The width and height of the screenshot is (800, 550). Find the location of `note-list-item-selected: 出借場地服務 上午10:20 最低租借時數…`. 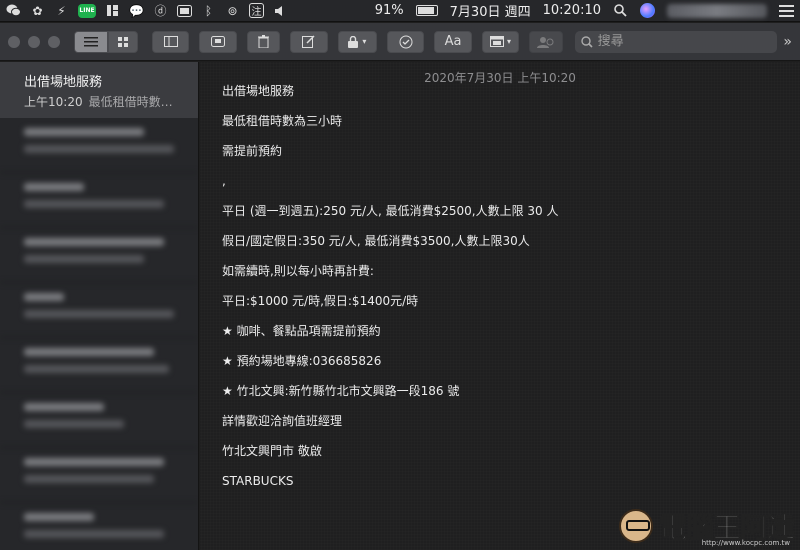

note-list-item-selected: 出借場地服務 上午10:20 最低租借時數… is located at coordinates (99, 90).